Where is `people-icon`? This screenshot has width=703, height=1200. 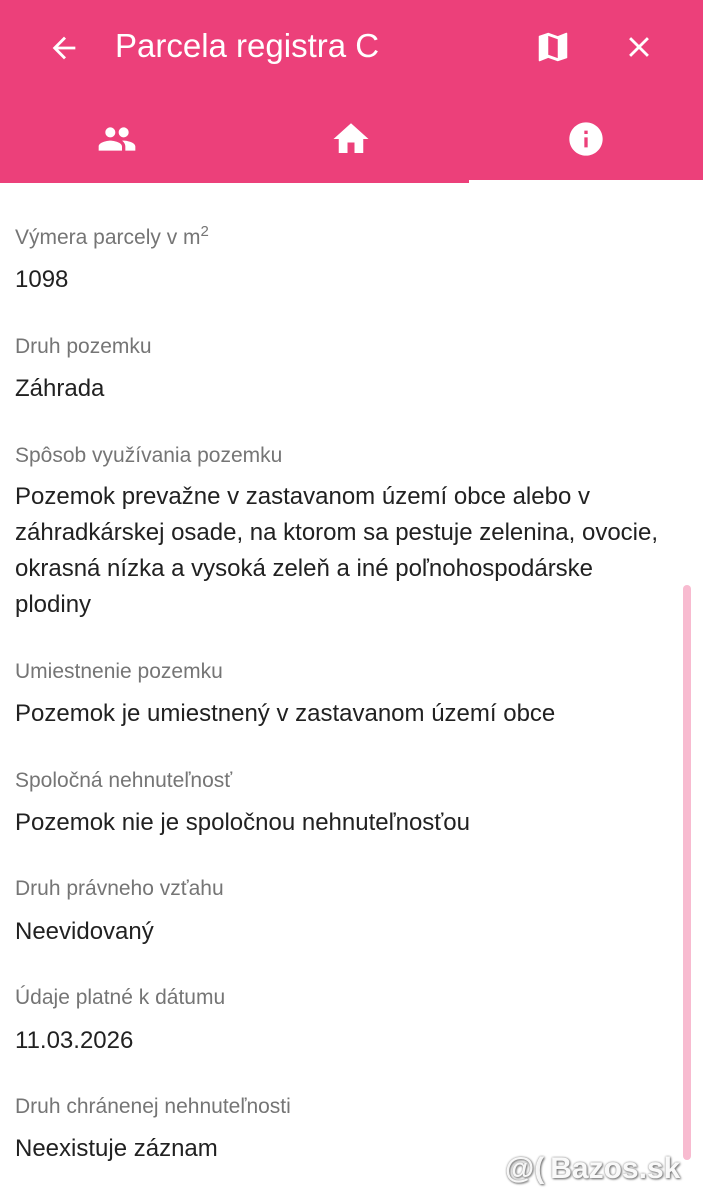
people-icon is located at coordinates (117, 138).